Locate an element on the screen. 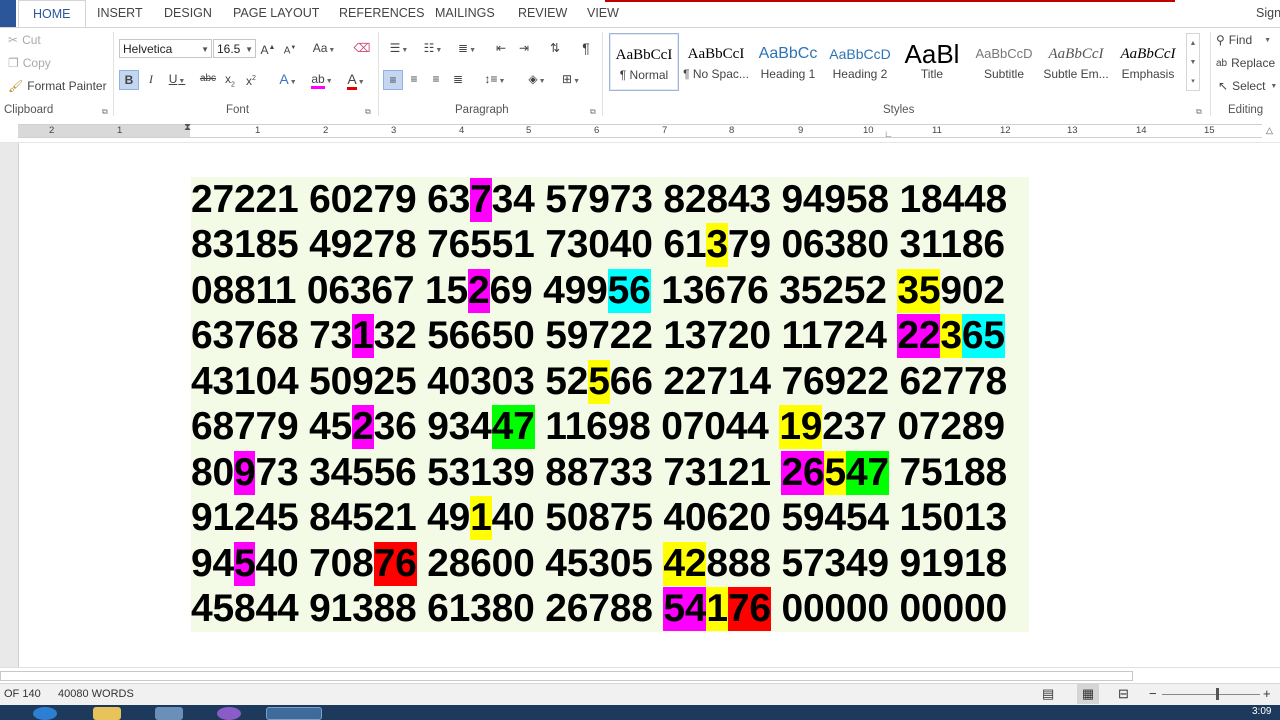 This screenshot has height=720, width=1280. tab-view: VIEW is located at coordinates (603, 13).